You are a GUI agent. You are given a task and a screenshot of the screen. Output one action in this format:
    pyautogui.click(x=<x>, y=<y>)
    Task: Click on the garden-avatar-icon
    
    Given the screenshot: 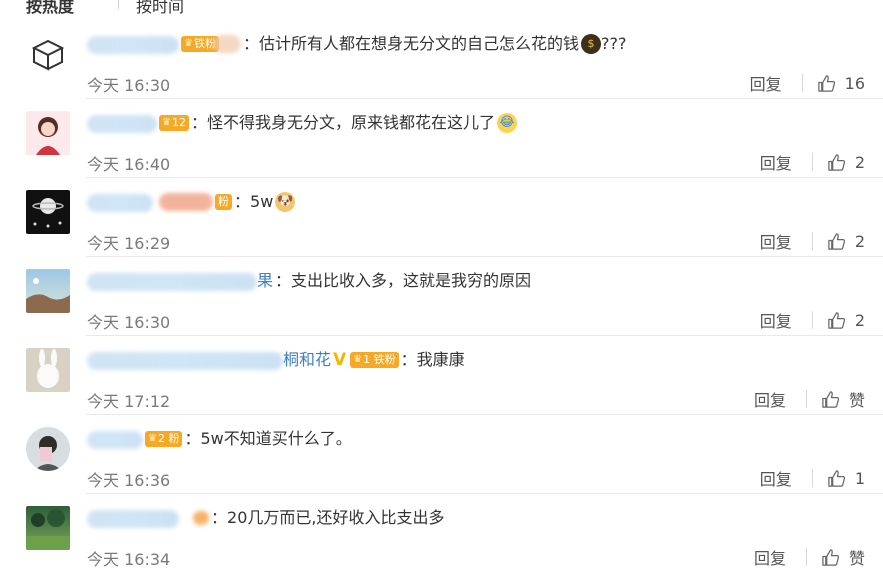 What is the action you would take?
    pyautogui.click(x=48, y=529)
    